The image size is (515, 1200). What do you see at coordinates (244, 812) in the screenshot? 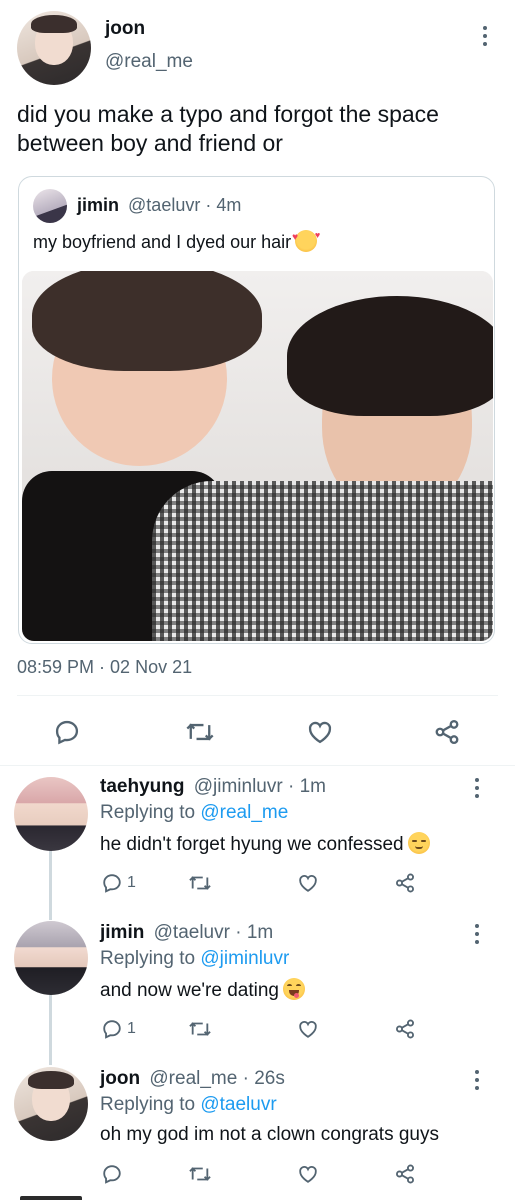
I see `replying-to-handle: @real_me` at bounding box center [244, 812].